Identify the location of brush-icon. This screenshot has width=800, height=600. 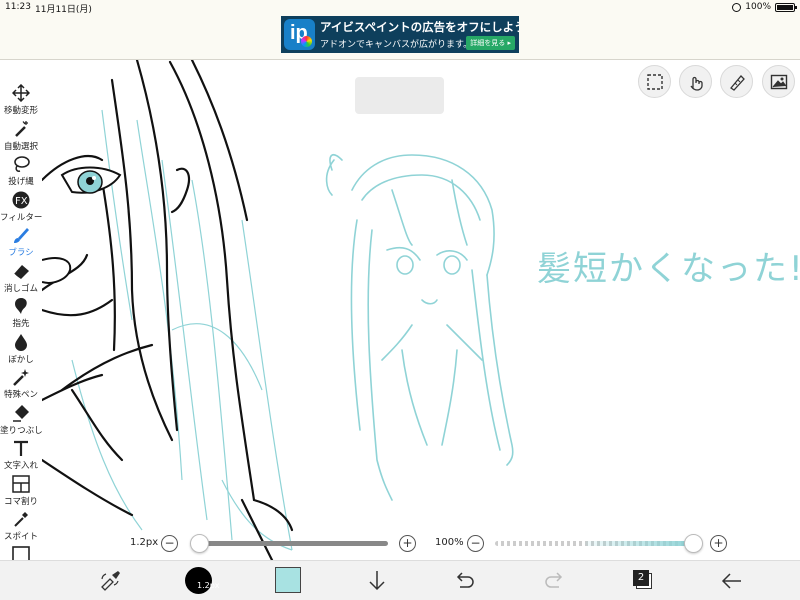
(21, 235).